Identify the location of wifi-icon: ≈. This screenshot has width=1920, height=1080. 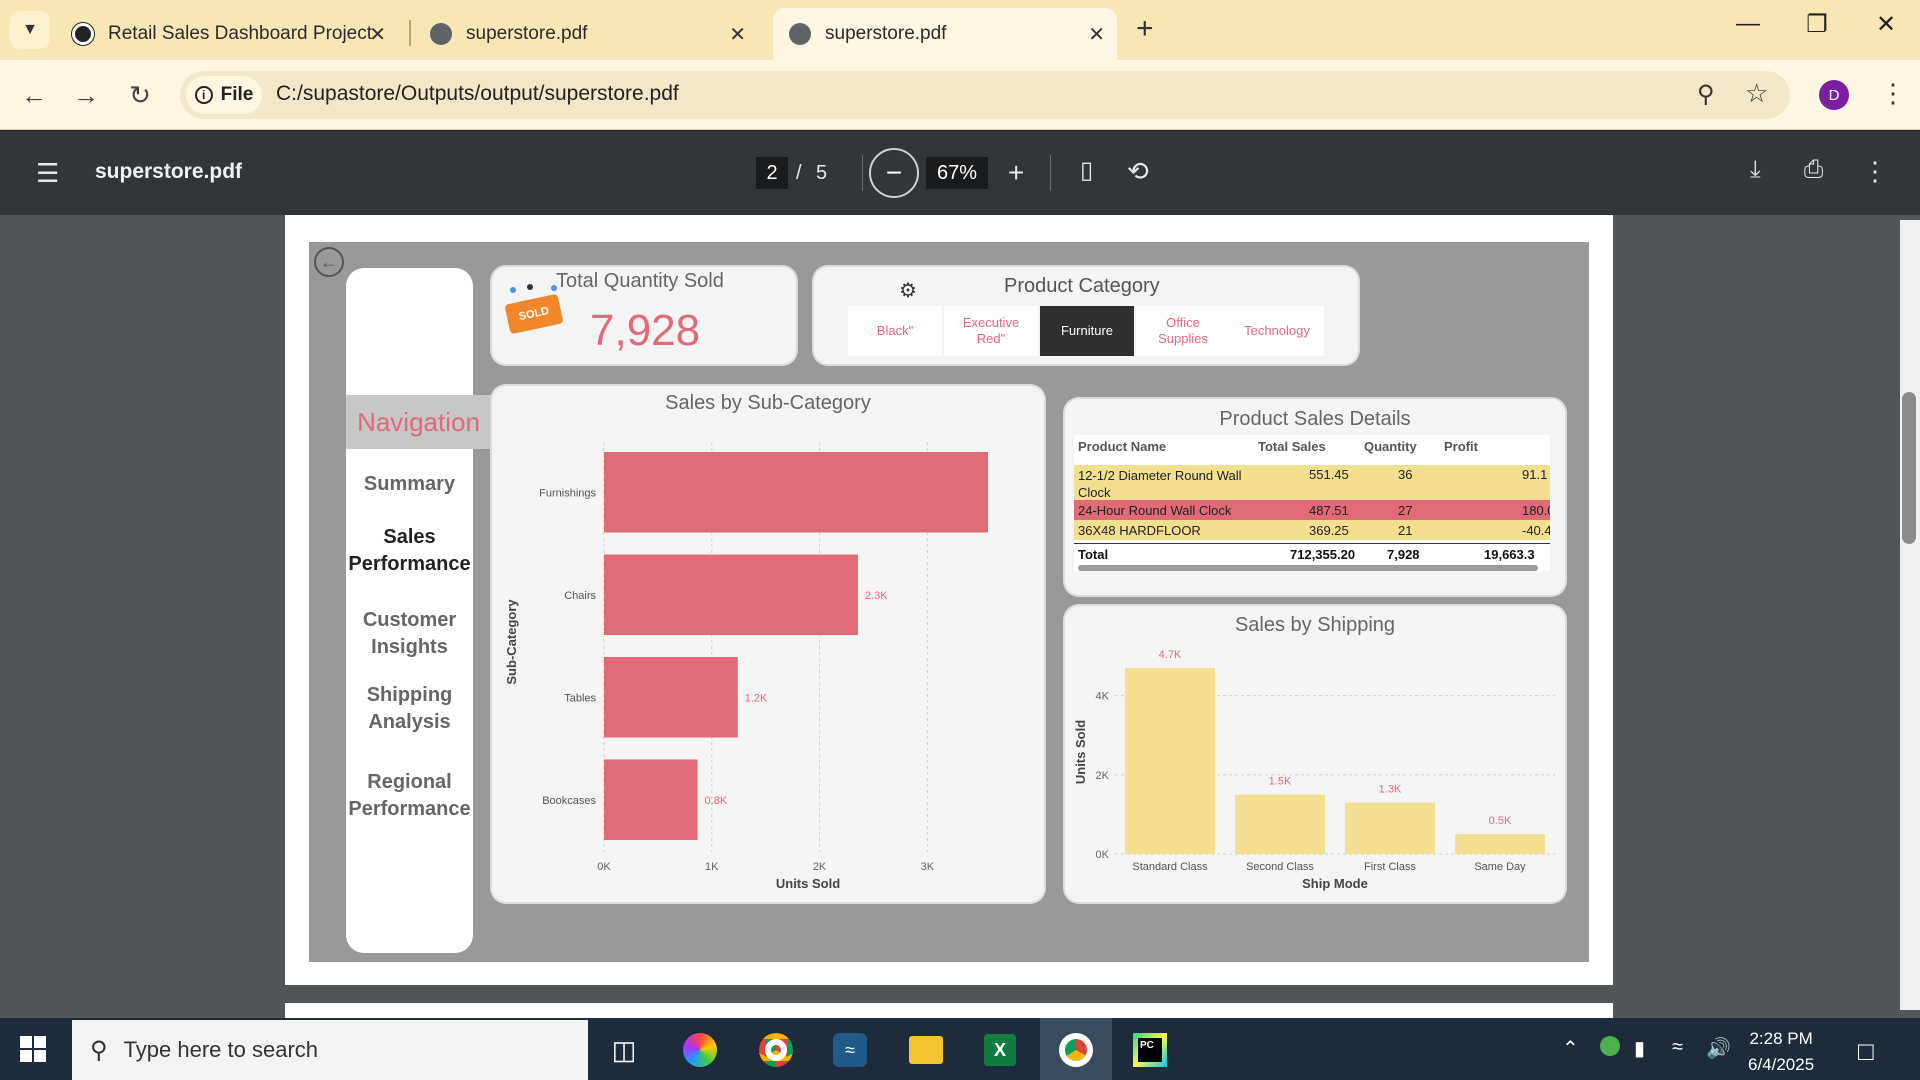
(1677, 1047).